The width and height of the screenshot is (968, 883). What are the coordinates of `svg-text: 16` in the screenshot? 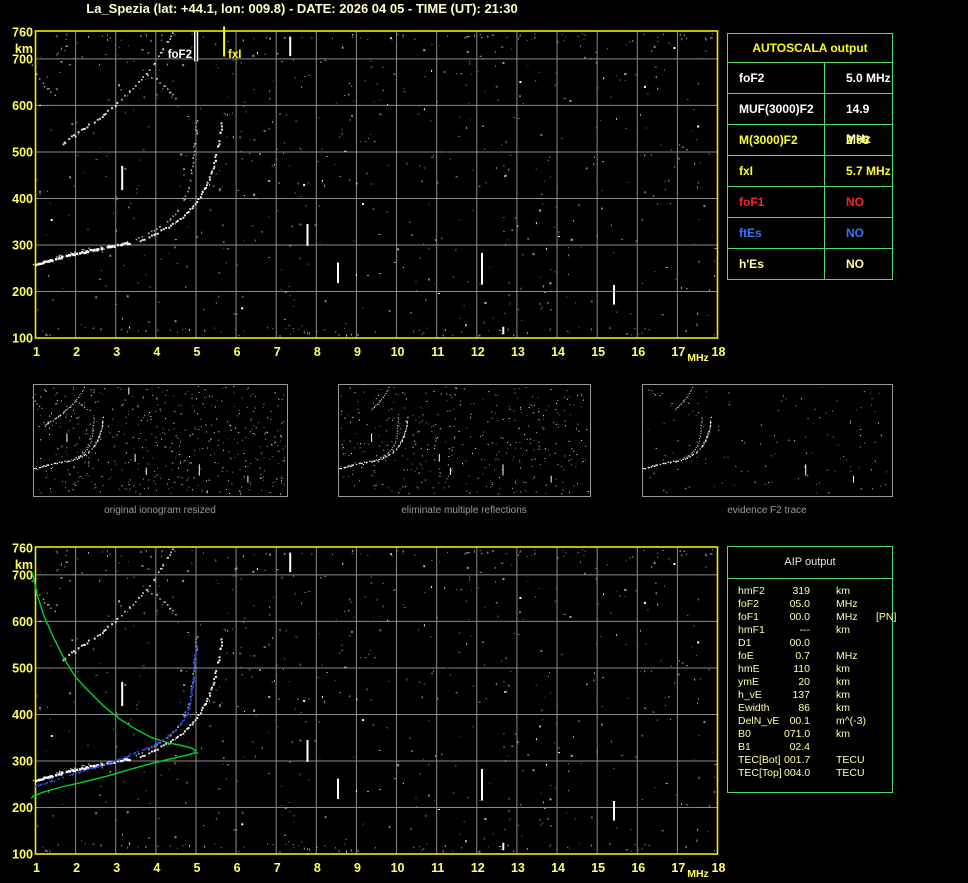 It's located at (638, 868).